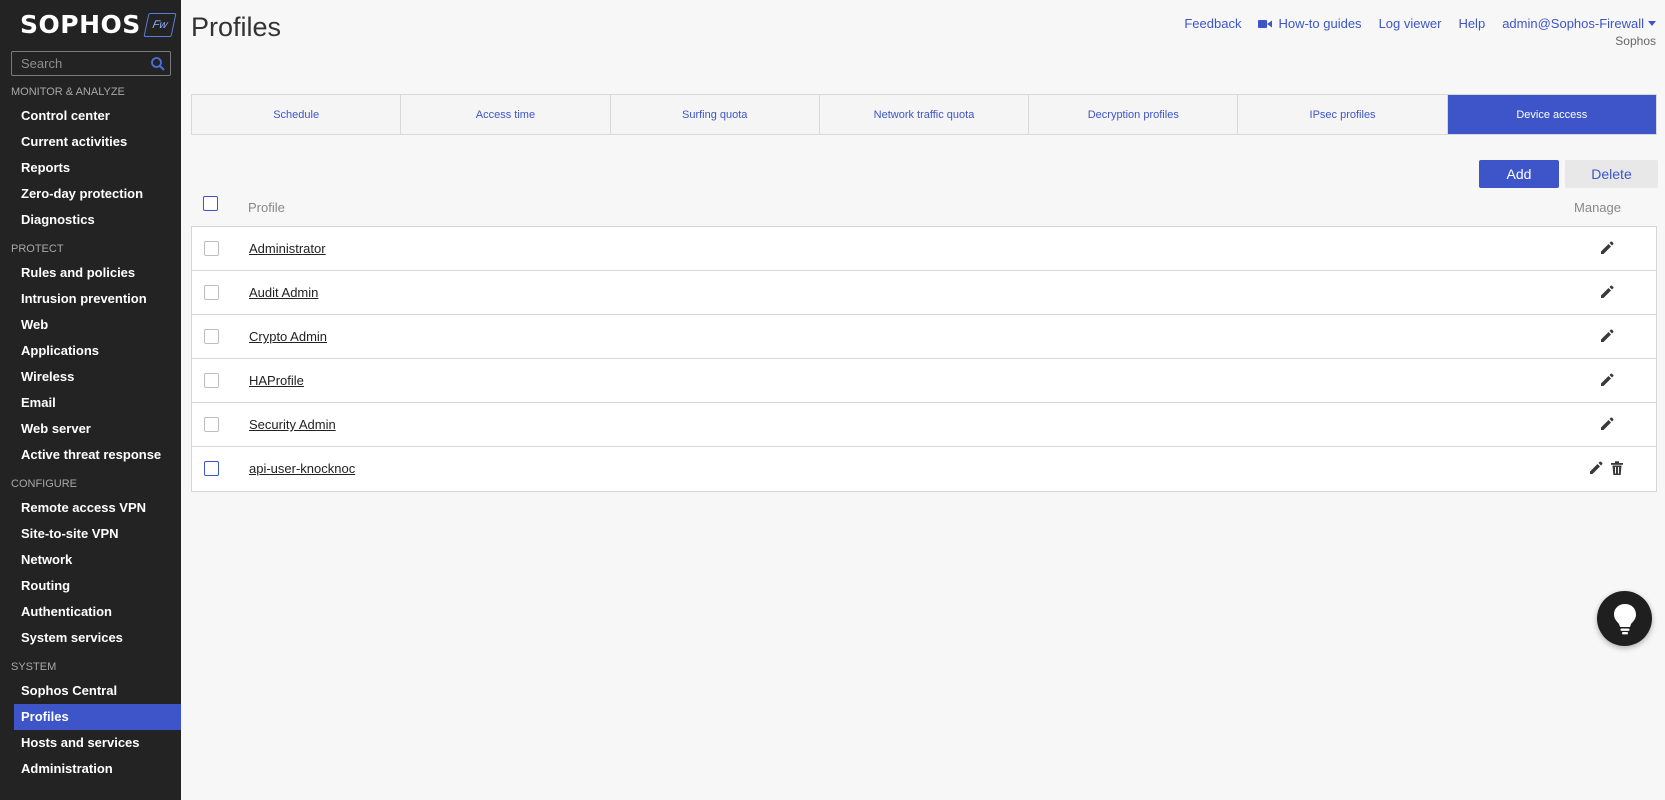 This screenshot has width=1665, height=800. I want to click on user-menu: admin@Sophos-Firewall, so click(1579, 23).